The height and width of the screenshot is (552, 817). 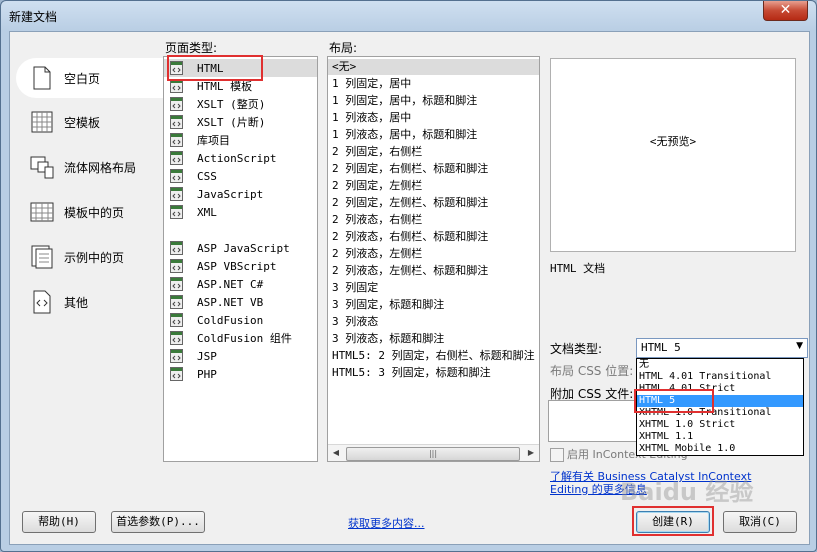 I want to click on actionscript-file-icon, so click(x=176, y=158).